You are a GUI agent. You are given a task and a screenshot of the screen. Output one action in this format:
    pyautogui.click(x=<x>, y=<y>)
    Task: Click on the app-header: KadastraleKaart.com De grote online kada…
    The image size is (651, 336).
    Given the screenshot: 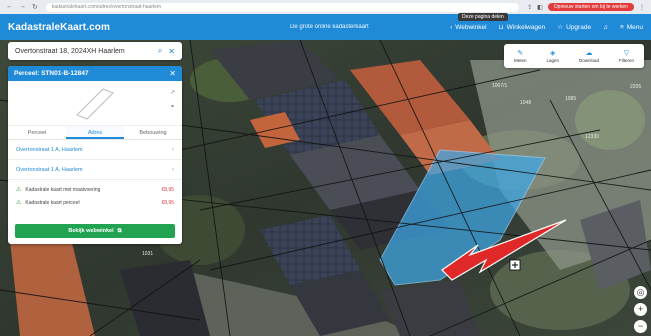 What is the action you would take?
    pyautogui.click(x=325, y=27)
    